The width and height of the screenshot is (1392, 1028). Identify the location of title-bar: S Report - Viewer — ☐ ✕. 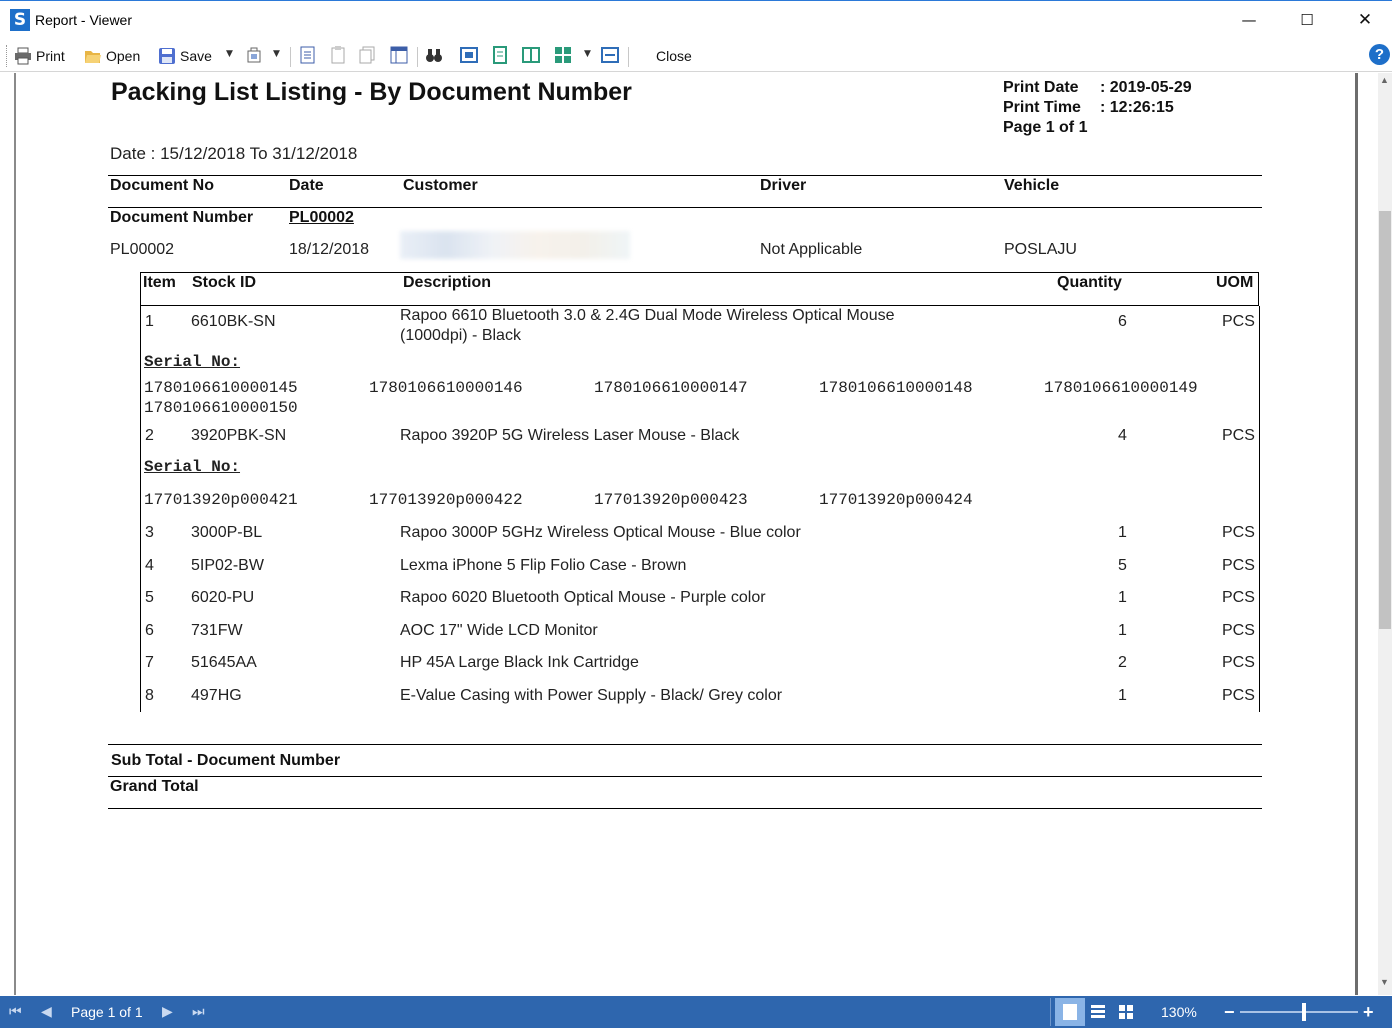
(696, 20).